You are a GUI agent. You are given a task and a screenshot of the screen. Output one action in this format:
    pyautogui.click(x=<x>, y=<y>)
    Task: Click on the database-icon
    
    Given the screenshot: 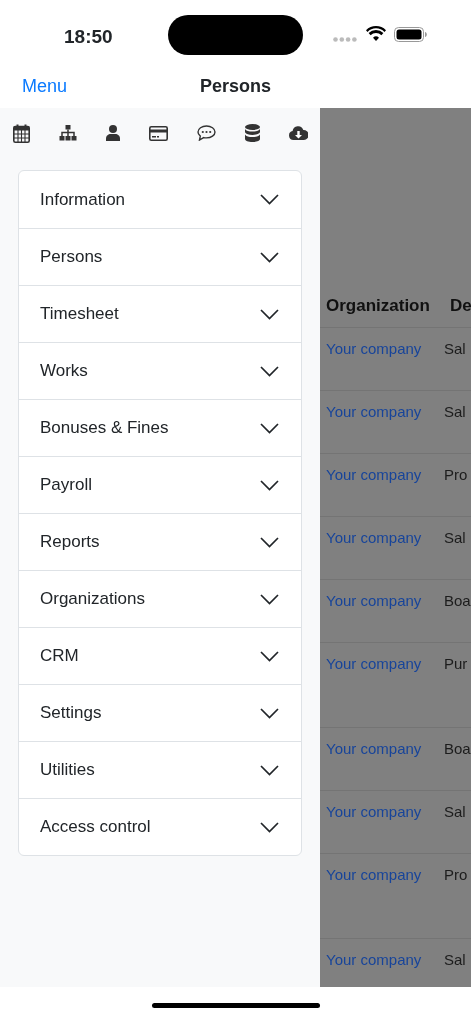 What is the action you would take?
    pyautogui.click(x=252, y=133)
    